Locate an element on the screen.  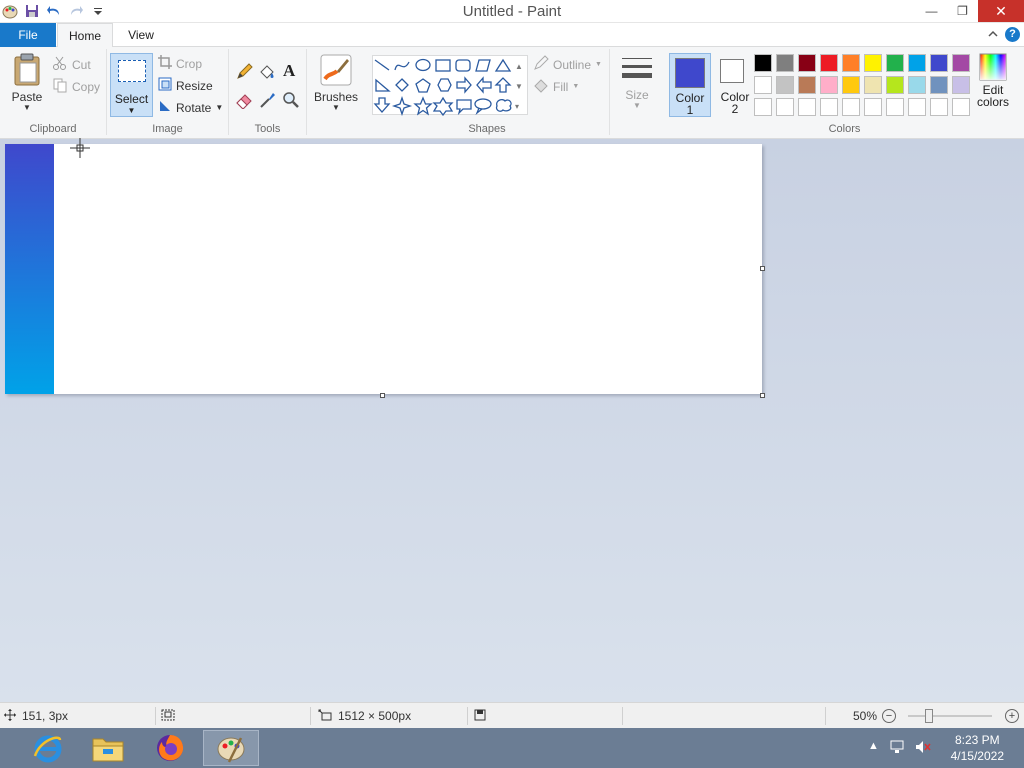
paint-taskbar-icon is located at coordinates (231, 748).